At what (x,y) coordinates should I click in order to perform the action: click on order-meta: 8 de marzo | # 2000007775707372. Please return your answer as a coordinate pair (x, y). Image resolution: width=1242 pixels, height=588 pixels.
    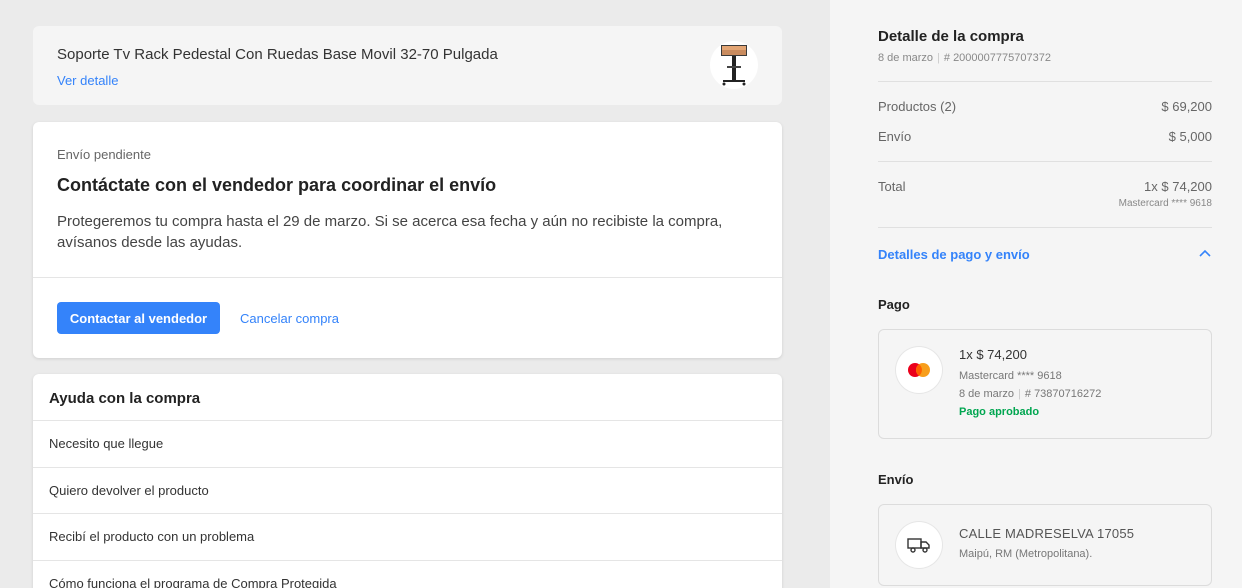
    Looking at the image, I should click on (964, 58).